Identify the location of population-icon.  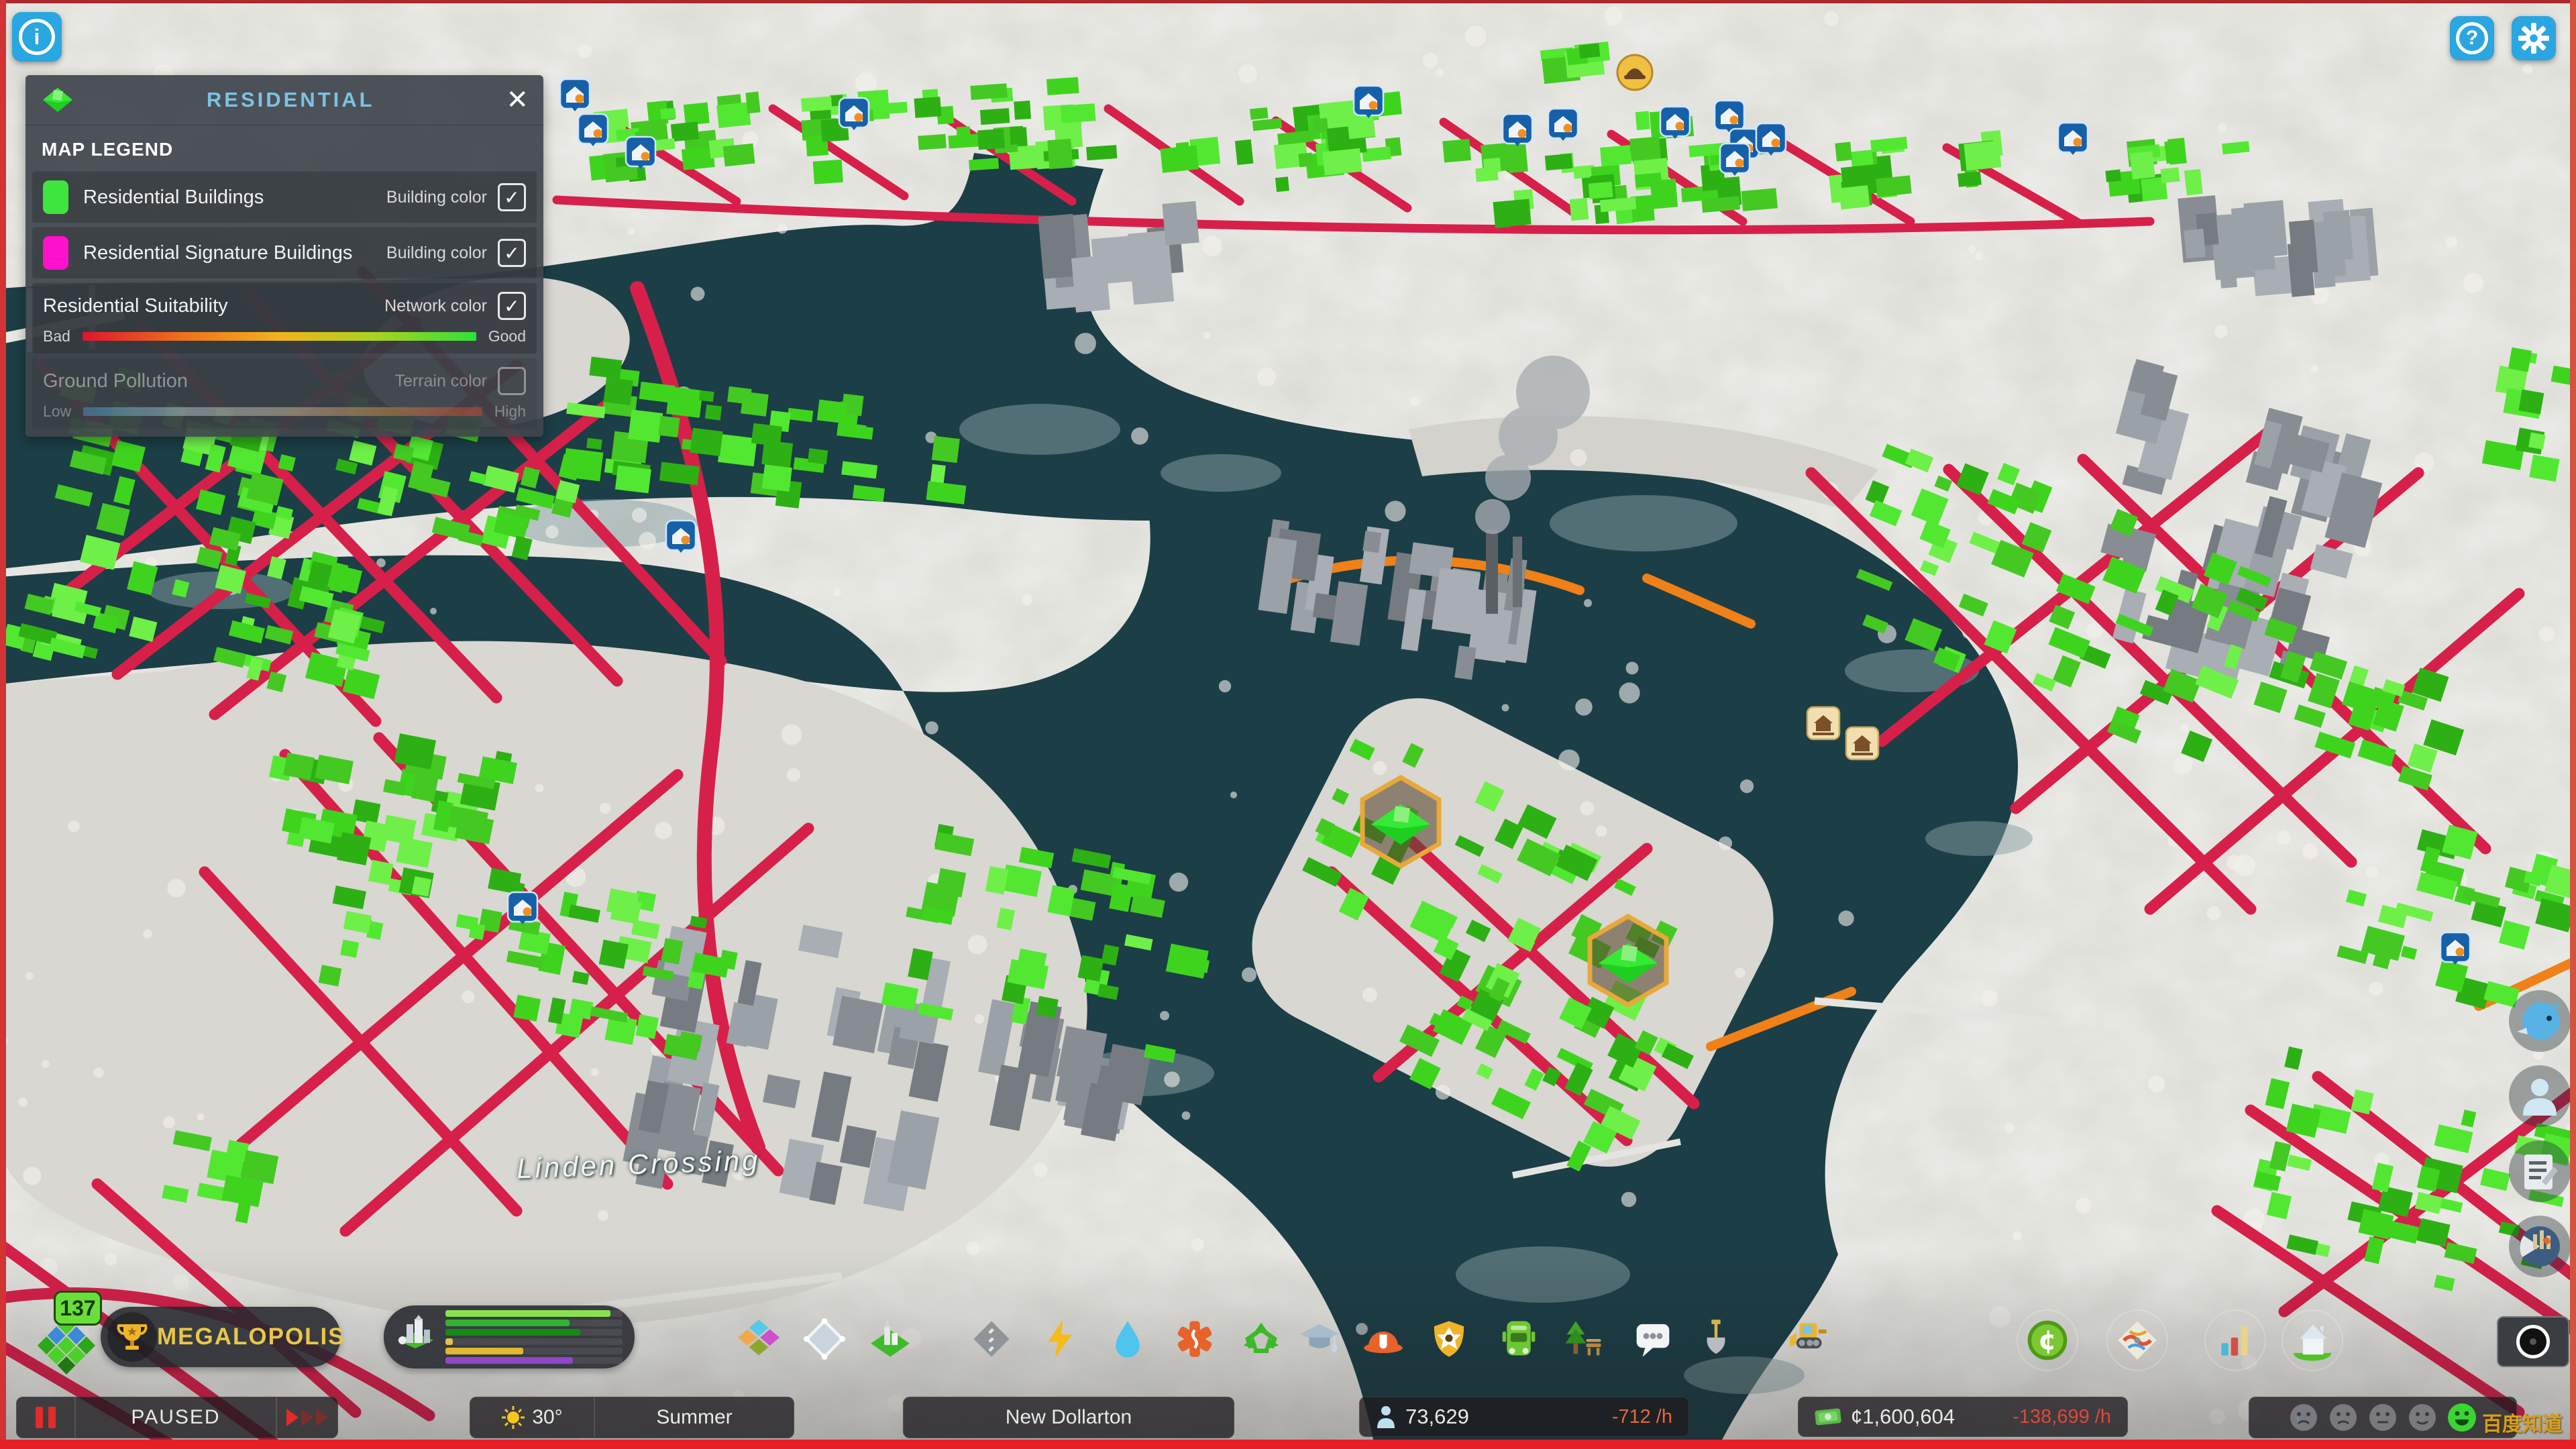
(1386, 1417).